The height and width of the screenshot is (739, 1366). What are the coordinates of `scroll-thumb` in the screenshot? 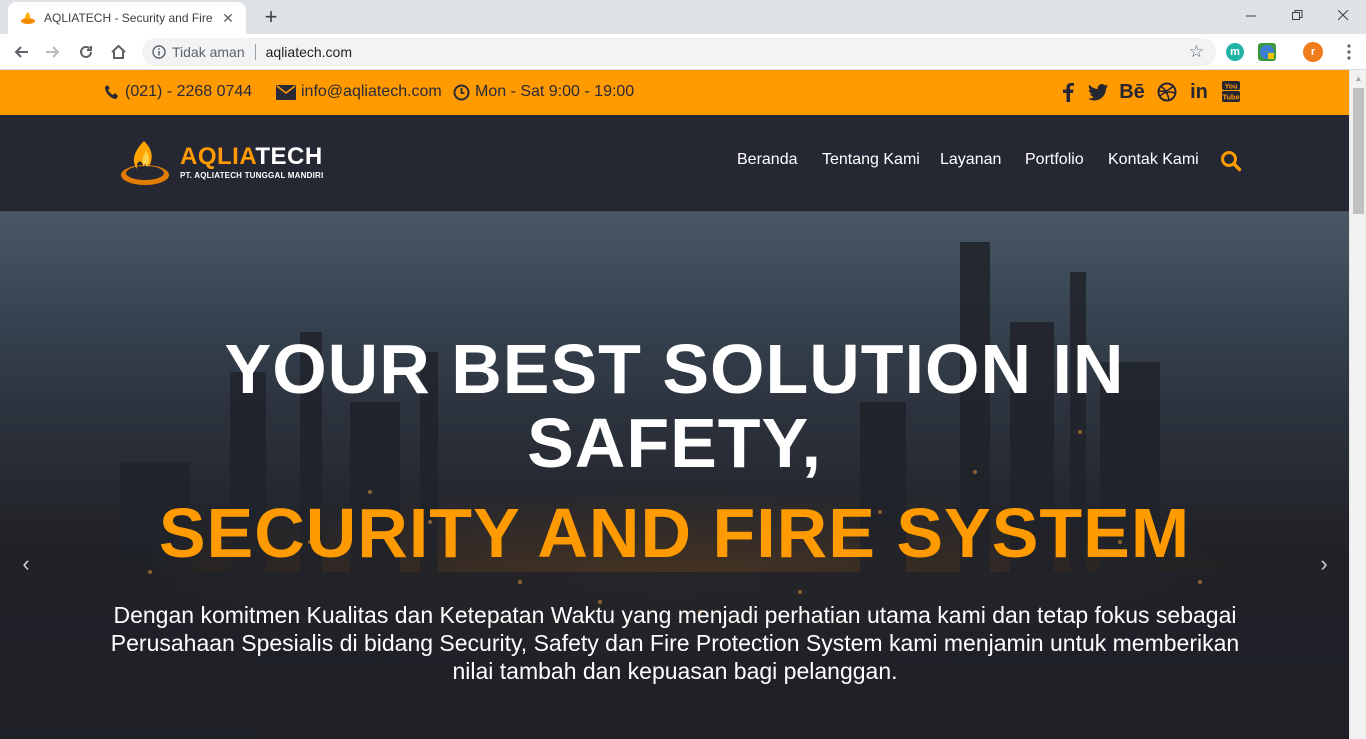 It's located at (1358, 151).